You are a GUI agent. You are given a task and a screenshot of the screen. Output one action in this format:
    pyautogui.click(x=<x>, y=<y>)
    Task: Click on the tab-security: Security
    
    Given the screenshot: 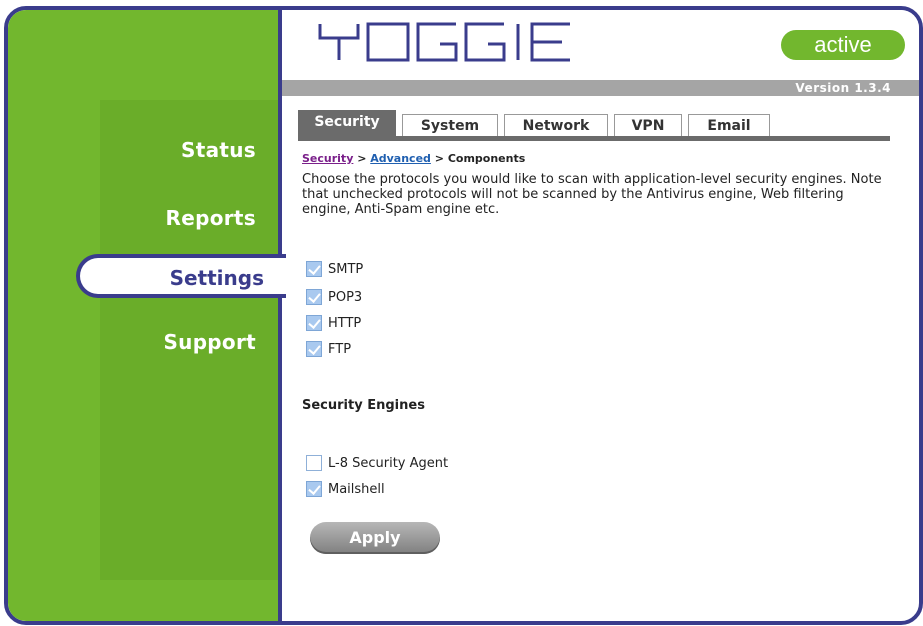 What is the action you would take?
    pyautogui.click(x=347, y=123)
    